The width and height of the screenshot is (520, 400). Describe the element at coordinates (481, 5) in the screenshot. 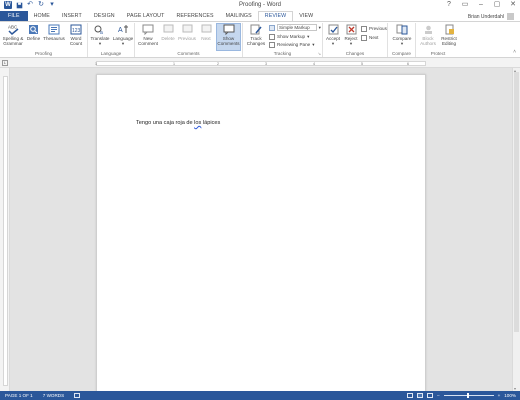

I see `minimize-button: –` at that location.